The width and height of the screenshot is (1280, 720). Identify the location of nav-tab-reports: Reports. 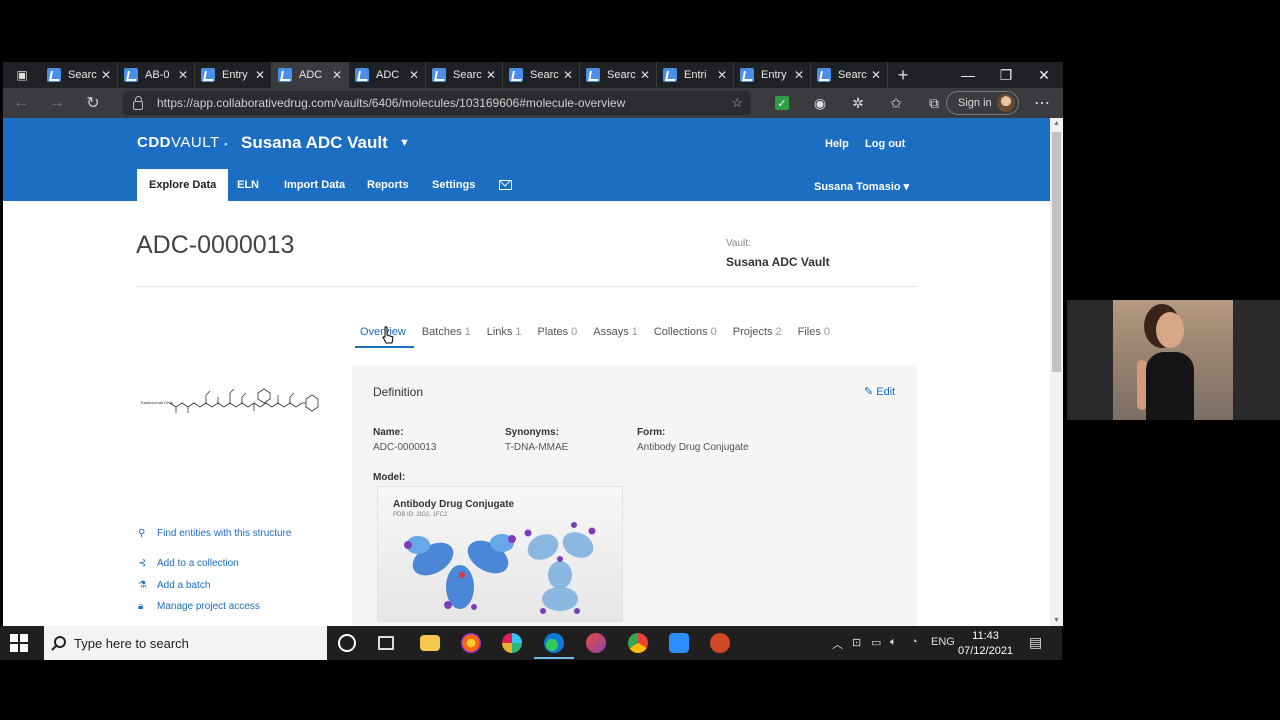
(388, 185).